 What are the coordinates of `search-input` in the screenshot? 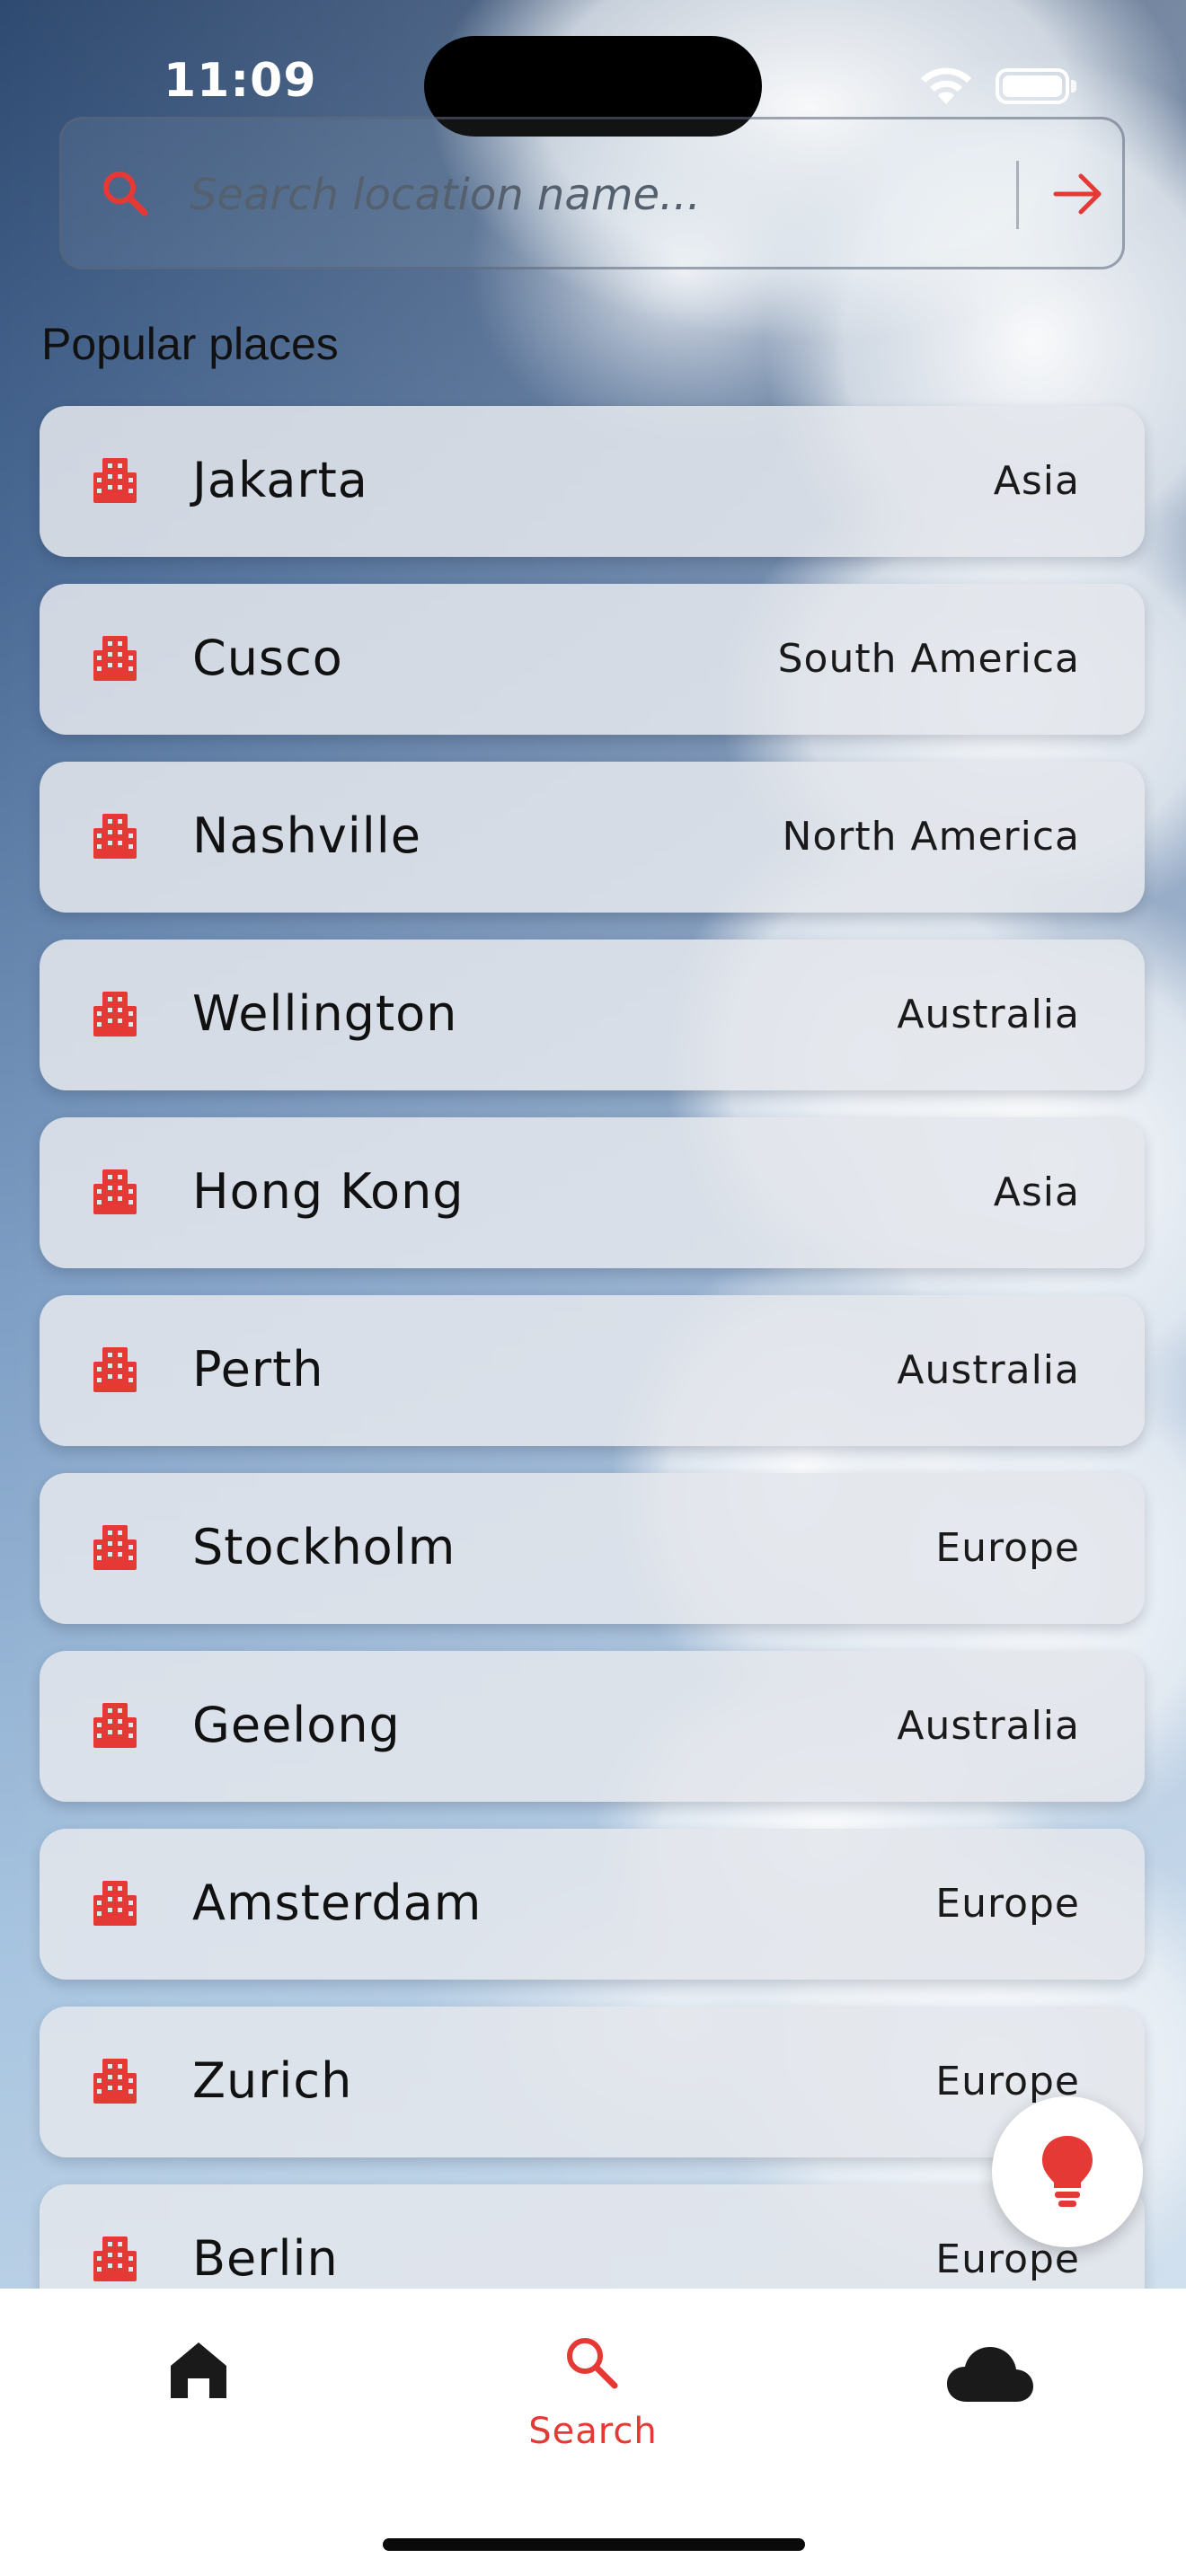 It's located at (621, 194).